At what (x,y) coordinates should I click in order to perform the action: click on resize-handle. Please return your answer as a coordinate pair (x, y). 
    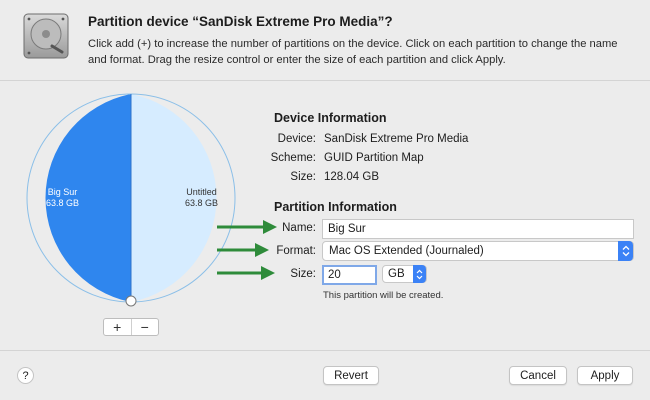
    Looking at the image, I should click on (131, 301).